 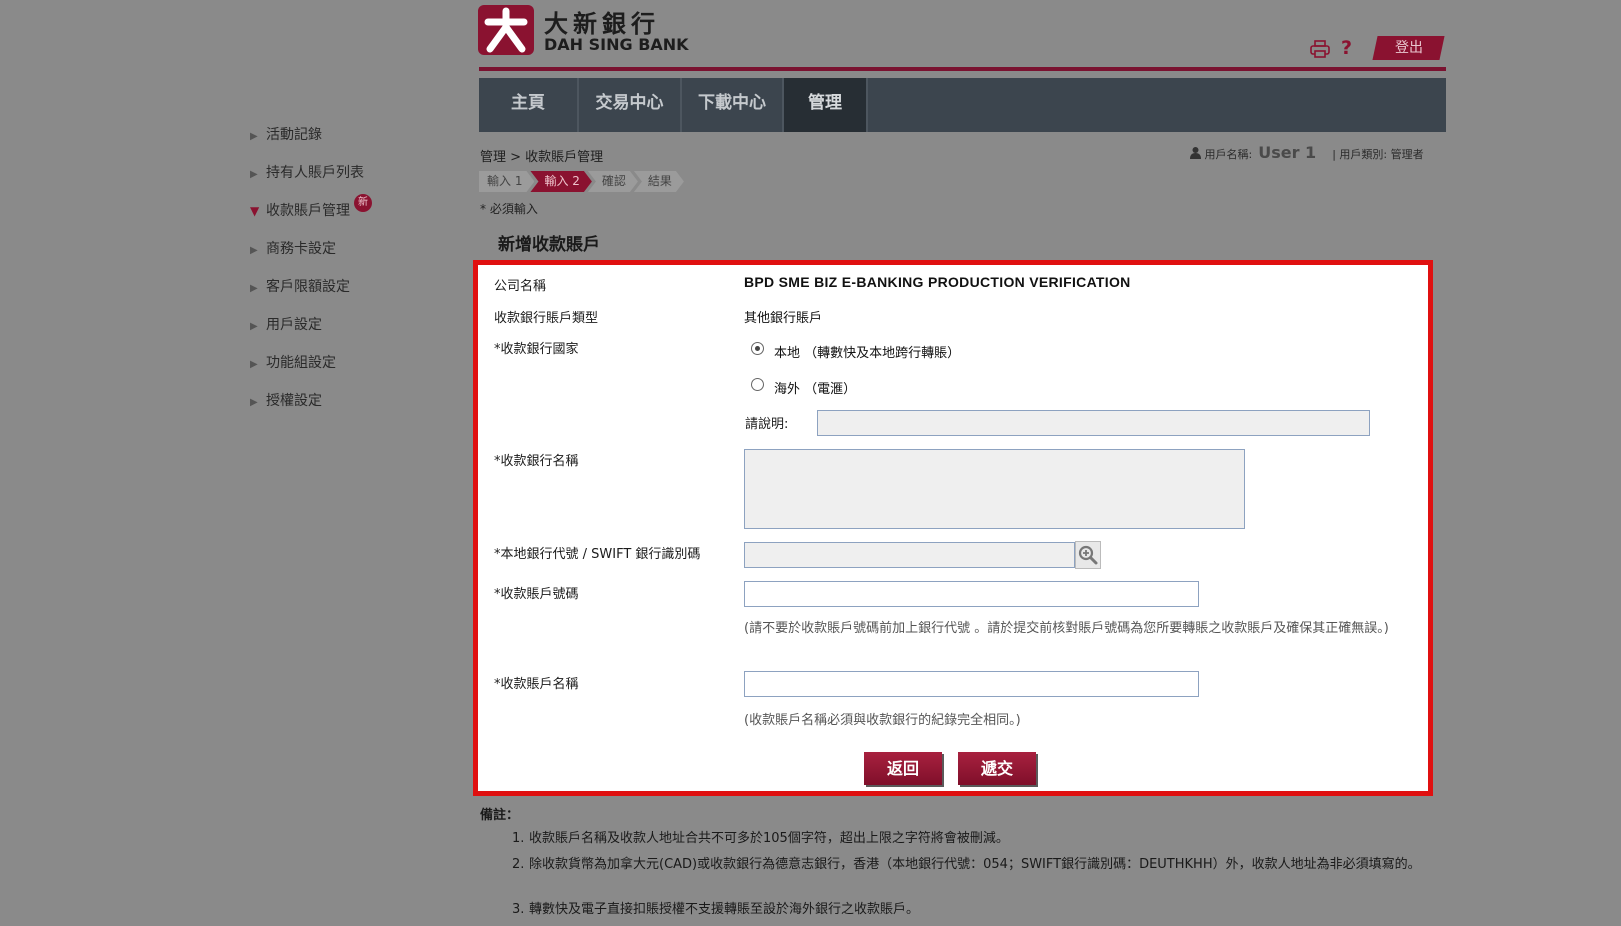 I want to click on submit-button: 遞交, so click(x=997, y=768).